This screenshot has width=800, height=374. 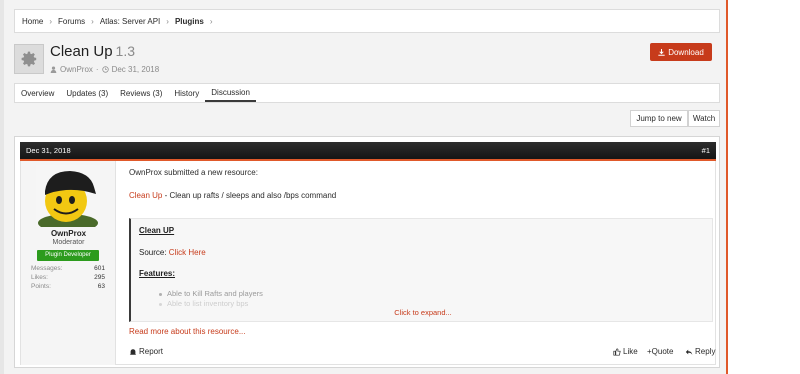 I want to click on tab-history: History, so click(x=186, y=93).